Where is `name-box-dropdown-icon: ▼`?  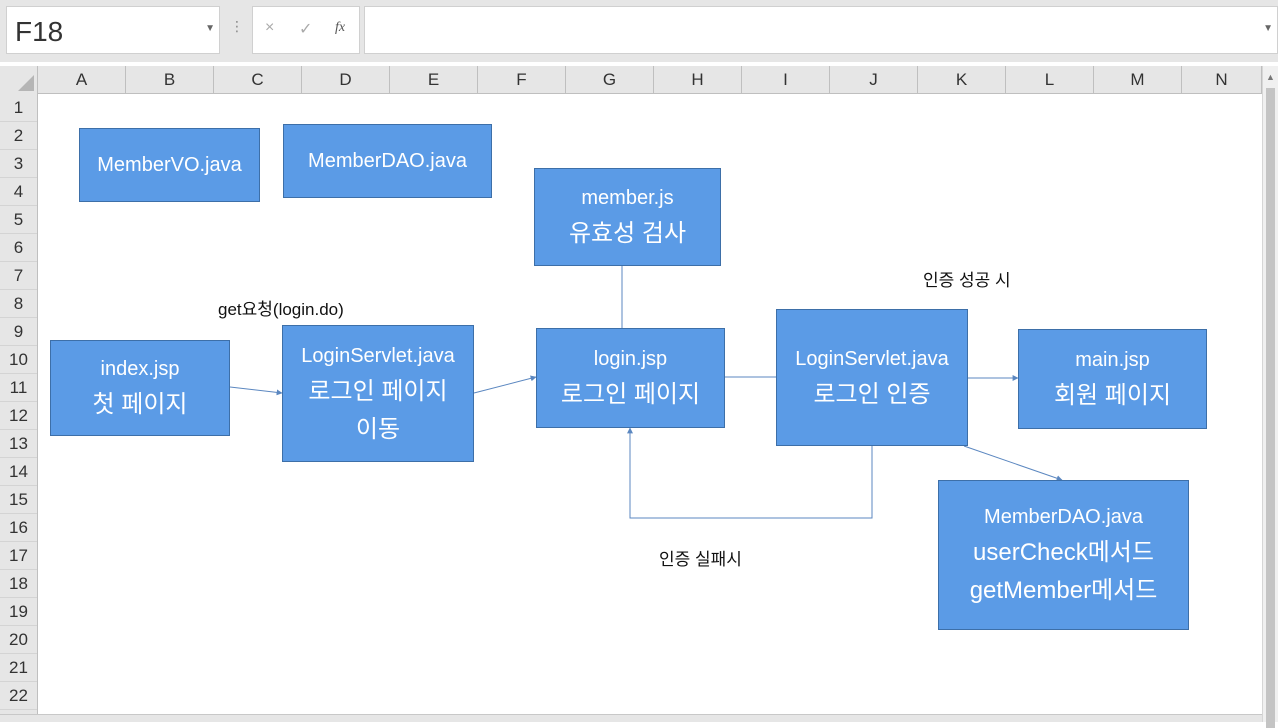
name-box-dropdown-icon: ▼ is located at coordinates (210, 28).